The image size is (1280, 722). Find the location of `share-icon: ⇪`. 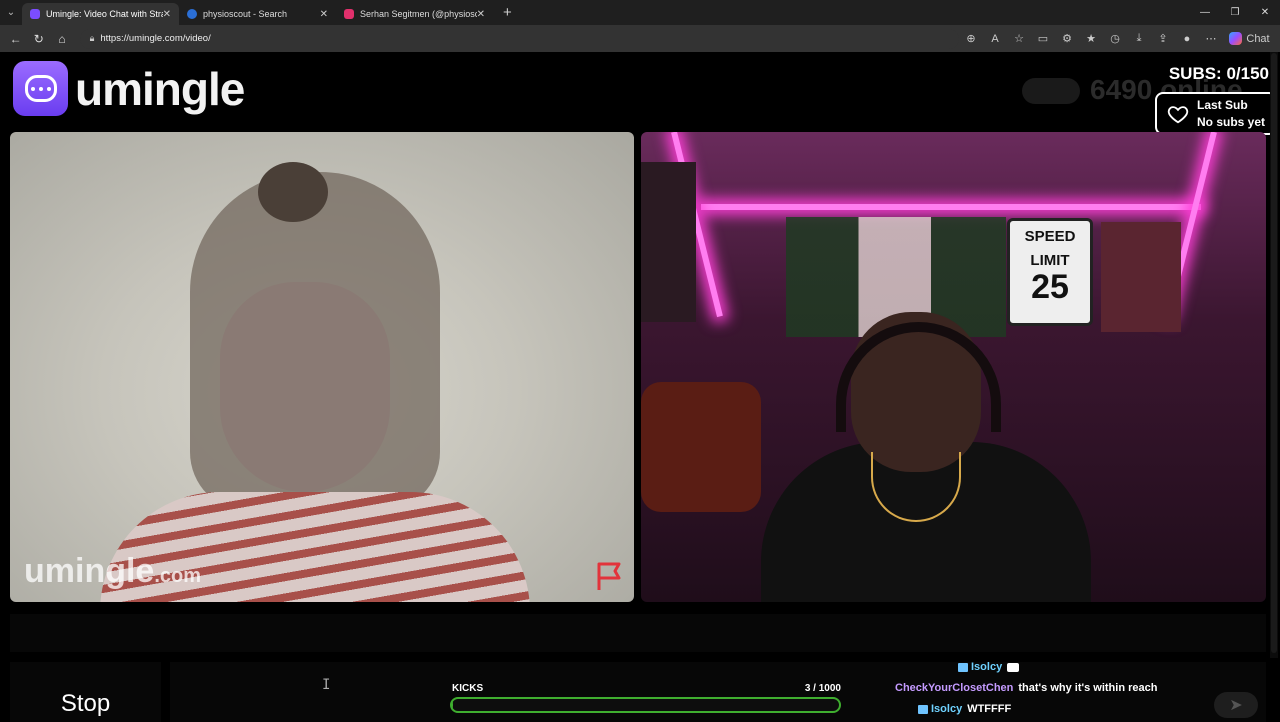

share-icon: ⇪ is located at coordinates (1163, 38).